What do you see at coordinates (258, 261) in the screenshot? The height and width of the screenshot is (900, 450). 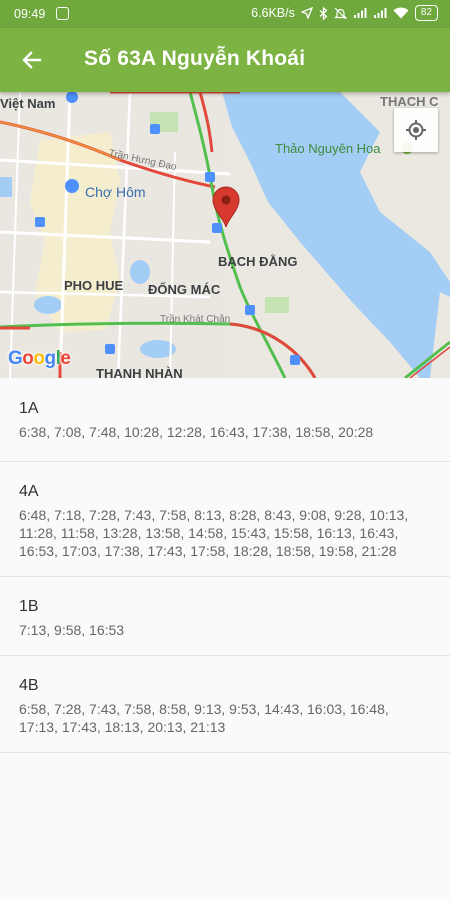 I see `map-label-bach-dang: BẠCH ĐẰNG` at bounding box center [258, 261].